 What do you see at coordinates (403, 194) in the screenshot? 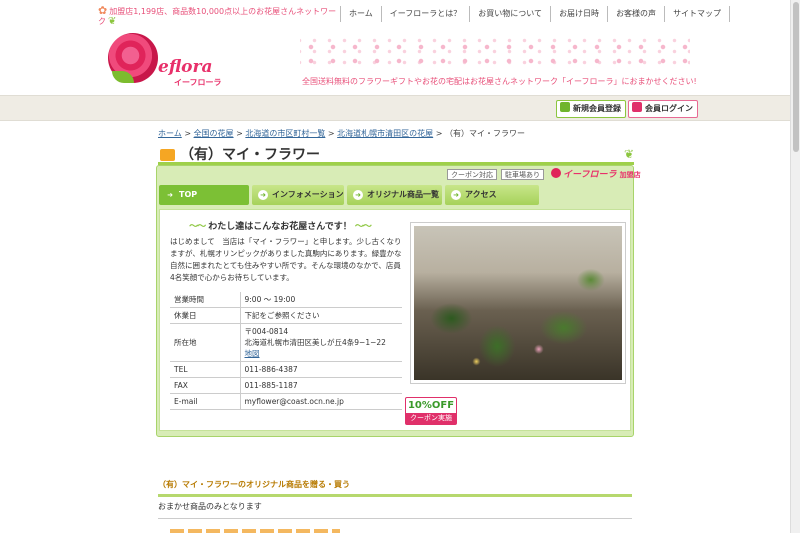
I see `tab-label: オリジナル商品一覧` at bounding box center [403, 194].